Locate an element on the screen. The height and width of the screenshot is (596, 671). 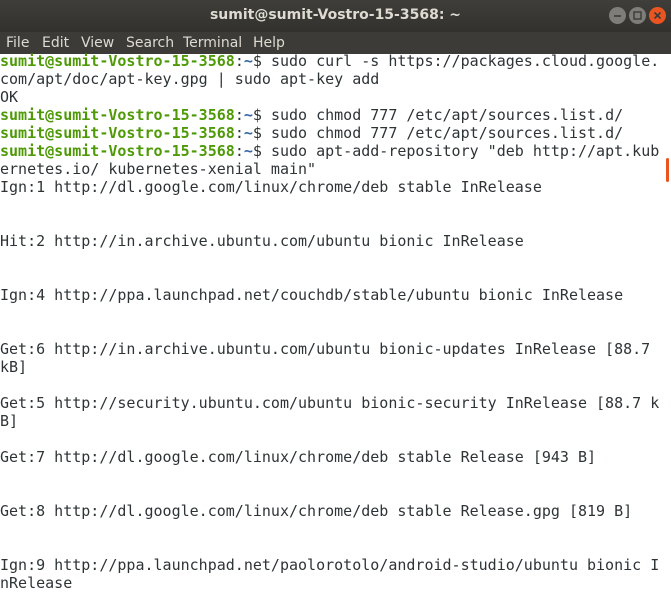
minimize-button is located at coordinates (617, 15).